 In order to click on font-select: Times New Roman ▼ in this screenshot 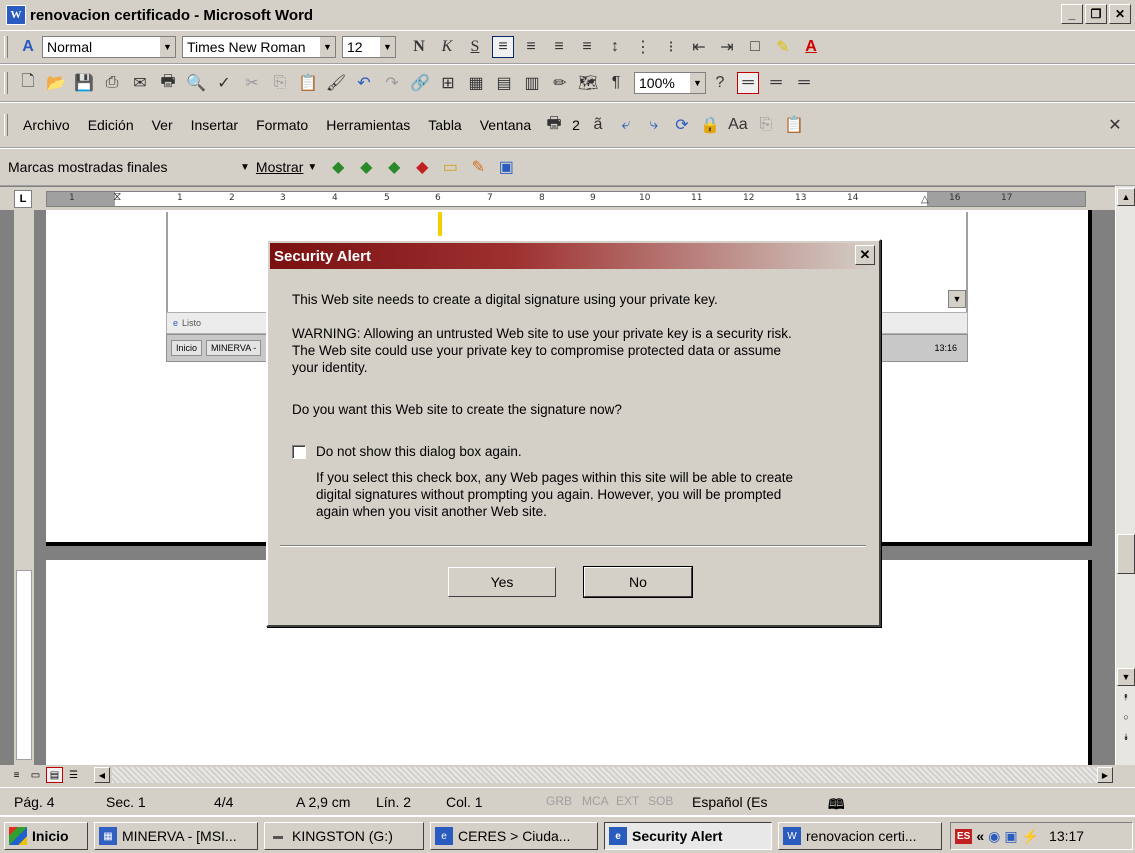, I will do `click(259, 47)`.